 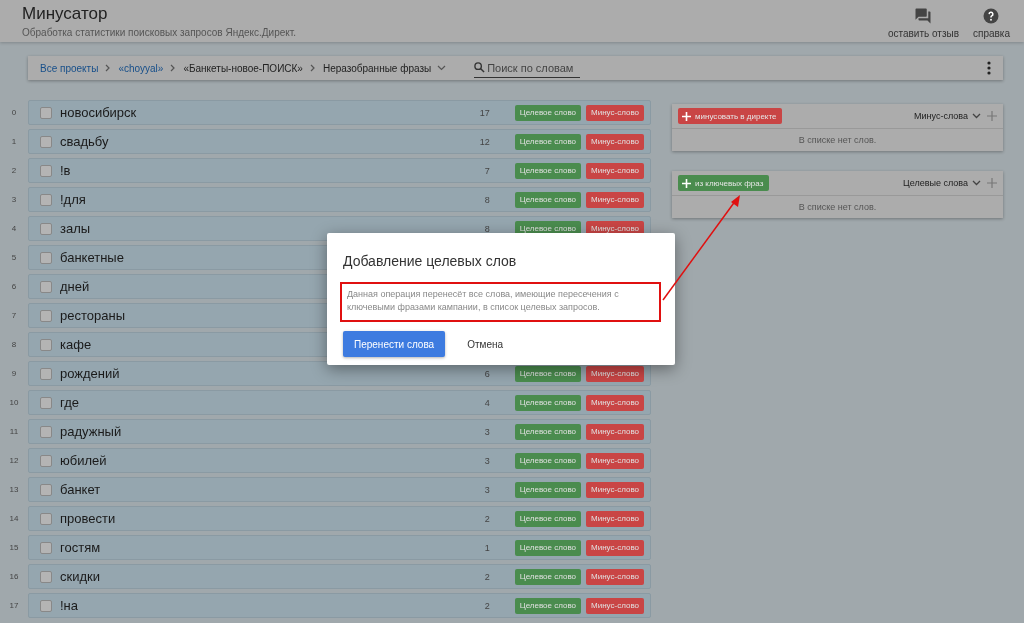 What do you see at coordinates (73, 199) in the screenshot?
I see `word-text: !для` at bounding box center [73, 199].